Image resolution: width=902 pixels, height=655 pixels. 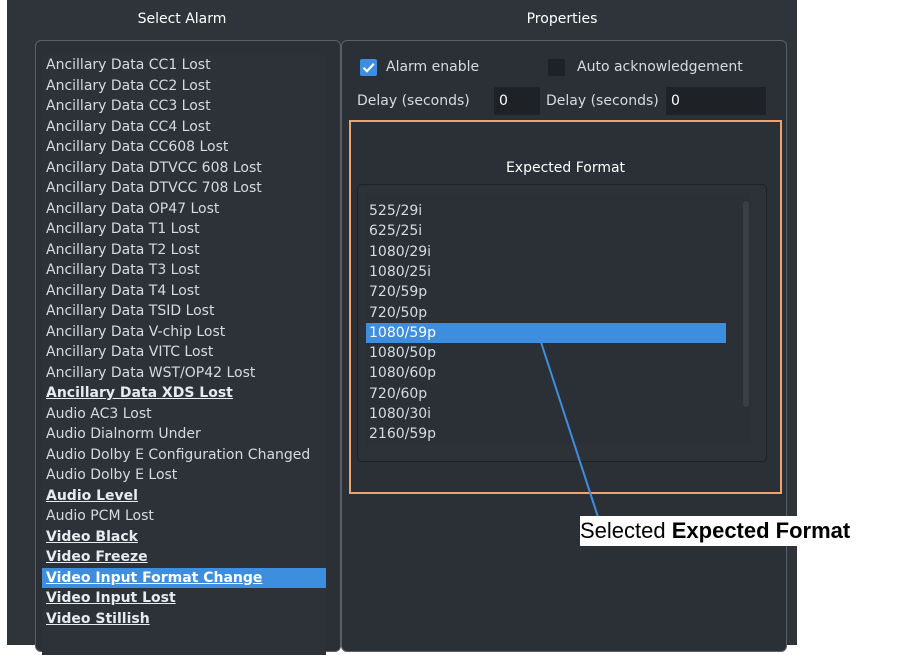 I want to click on callout-prefix: Selected, so click(x=626, y=530).